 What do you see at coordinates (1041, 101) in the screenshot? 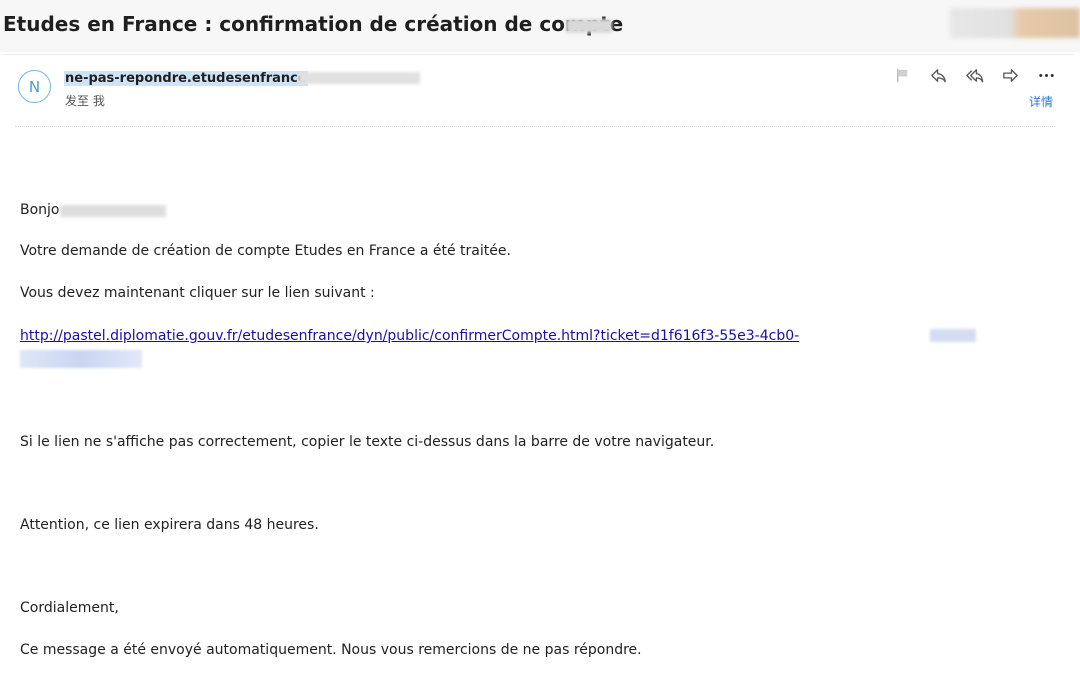
I see `details-link: 详情` at bounding box center [1041, 101].